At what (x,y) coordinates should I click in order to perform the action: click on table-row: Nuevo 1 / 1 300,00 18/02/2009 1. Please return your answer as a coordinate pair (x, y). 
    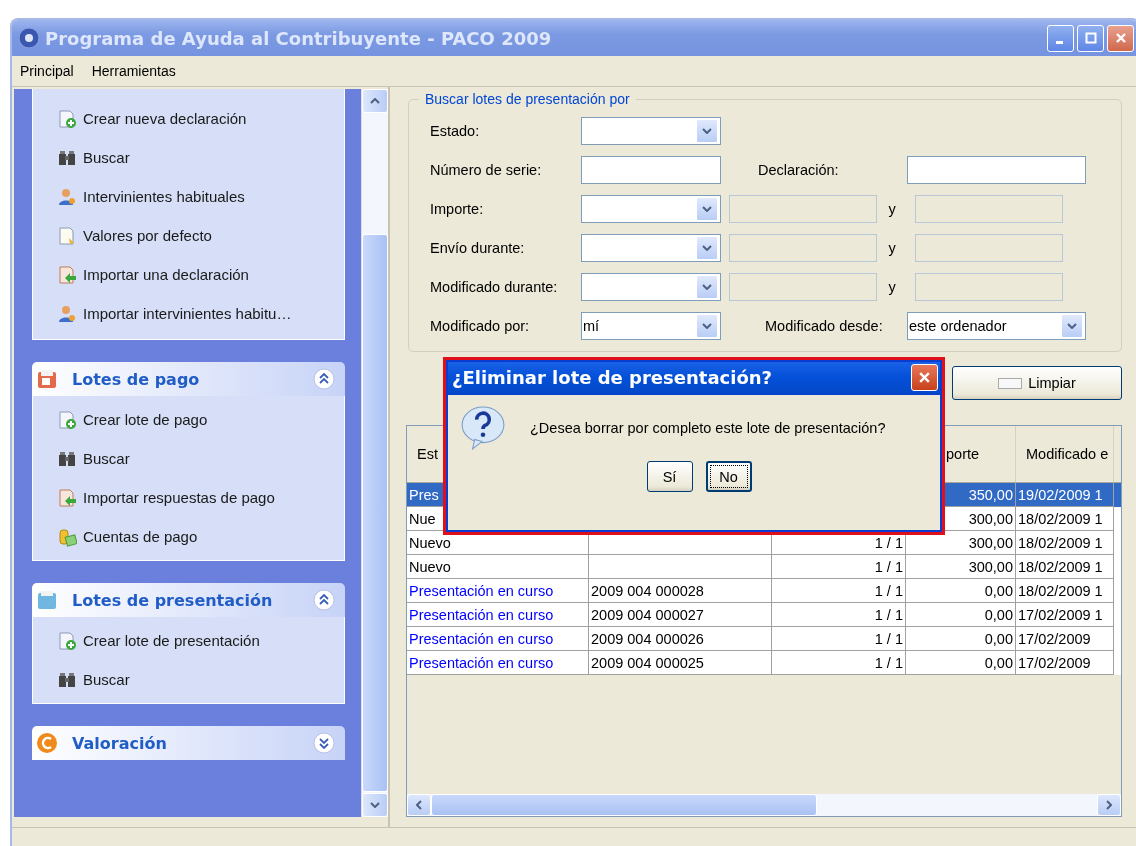
    Looking at the image, I should click on (764, 567).